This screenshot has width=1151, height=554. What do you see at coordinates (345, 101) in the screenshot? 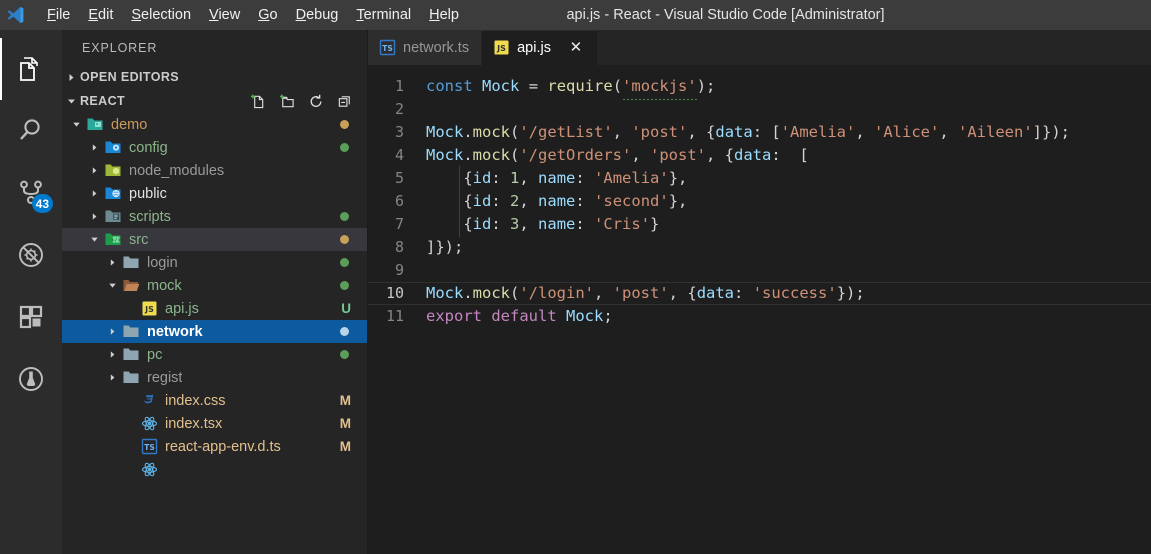
I see `collapse-all-icon` at bounding box center [345, 101].